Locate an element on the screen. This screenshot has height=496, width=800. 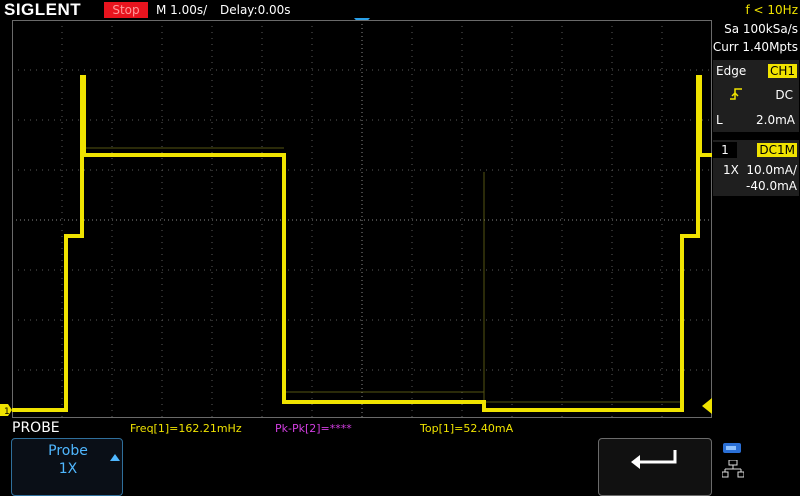
channel1-panel: 1 DC1M 1X 10.0mA/ -40.0mA is located at coordinates (756, 168).